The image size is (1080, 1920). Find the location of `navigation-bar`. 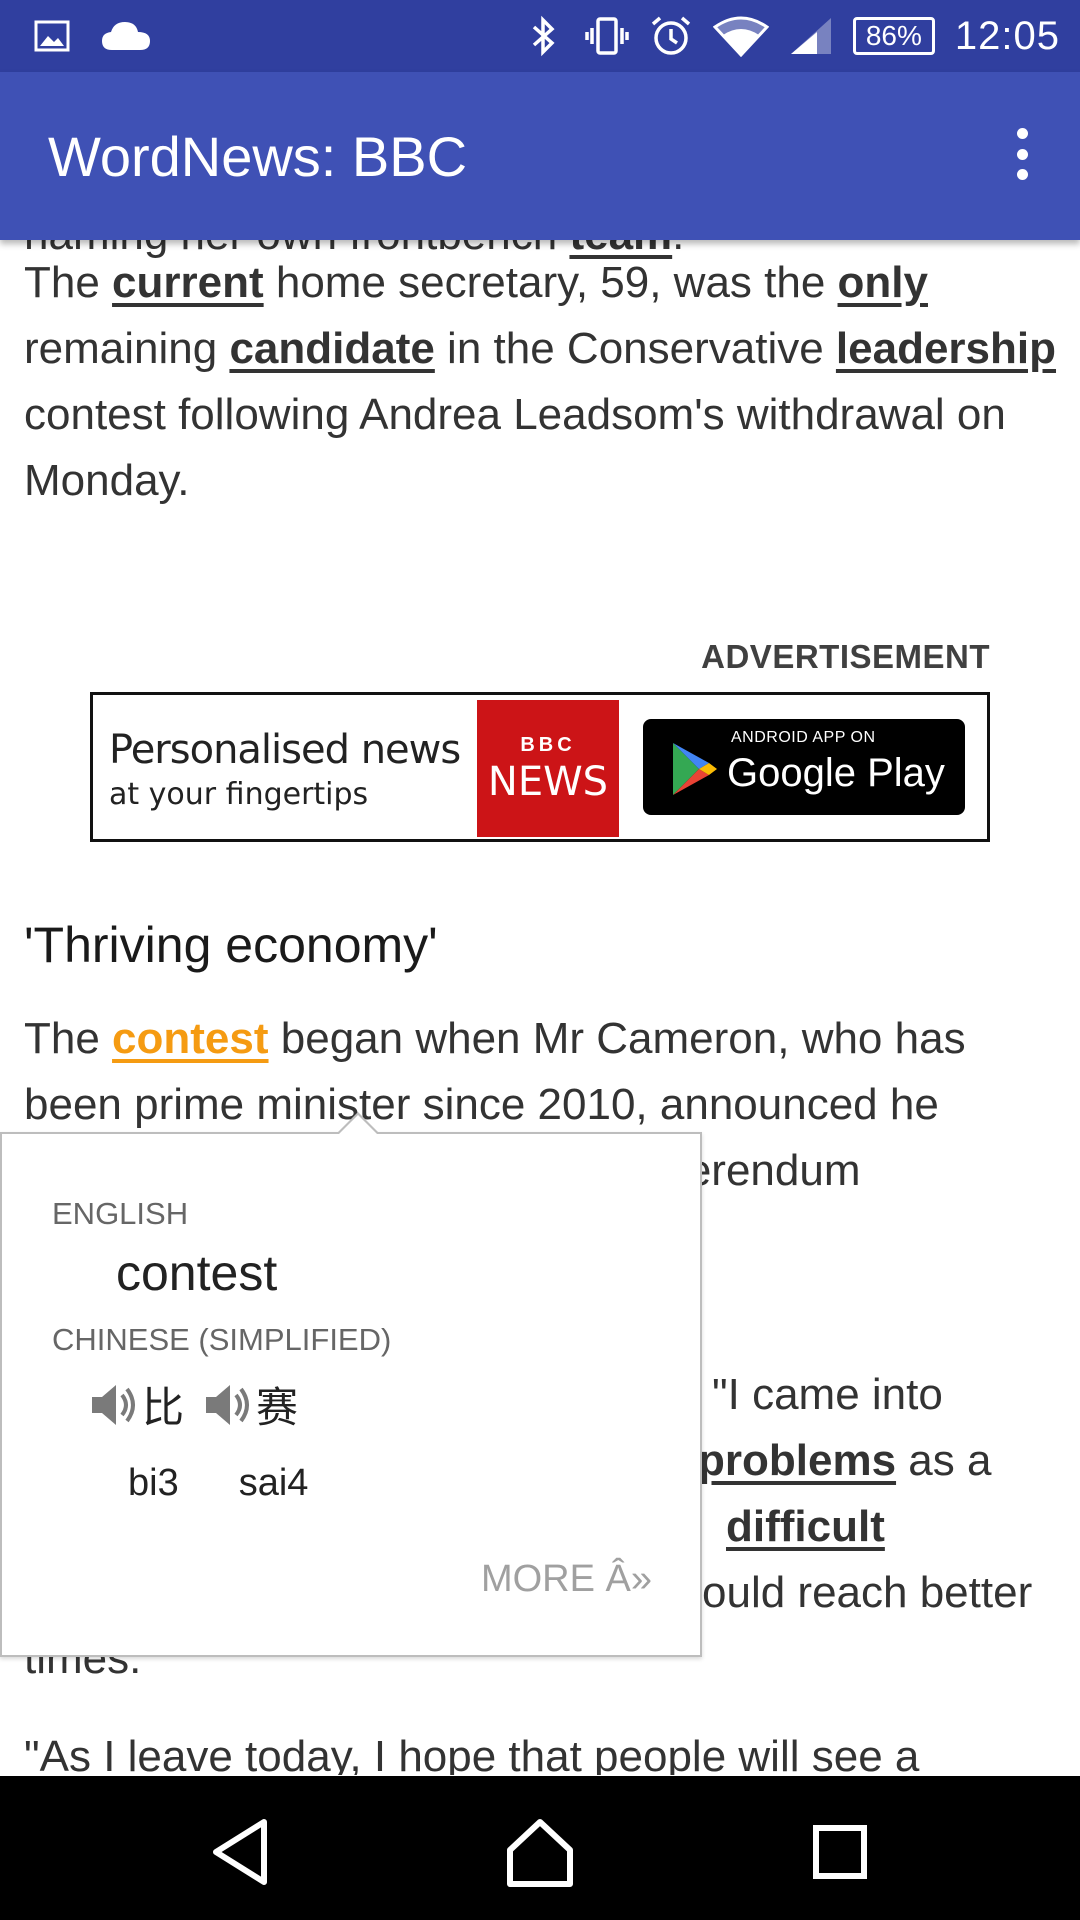

navigation-bar is located at coordinates (540, 1848).